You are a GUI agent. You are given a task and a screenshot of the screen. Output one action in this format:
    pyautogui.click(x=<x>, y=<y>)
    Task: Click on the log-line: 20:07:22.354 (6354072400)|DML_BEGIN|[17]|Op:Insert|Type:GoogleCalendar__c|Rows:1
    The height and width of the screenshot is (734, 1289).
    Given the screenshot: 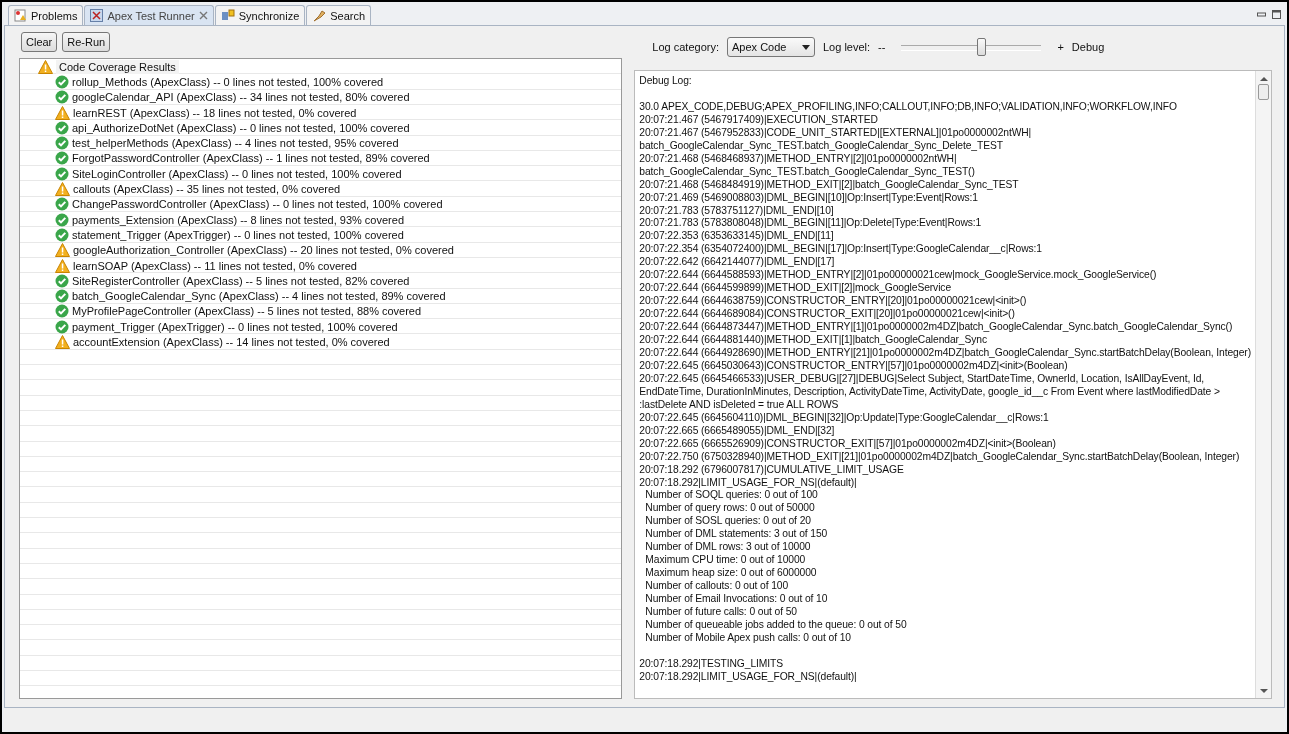 What is the action you would take?
    pyautogui.click(x=841, y=250)
    